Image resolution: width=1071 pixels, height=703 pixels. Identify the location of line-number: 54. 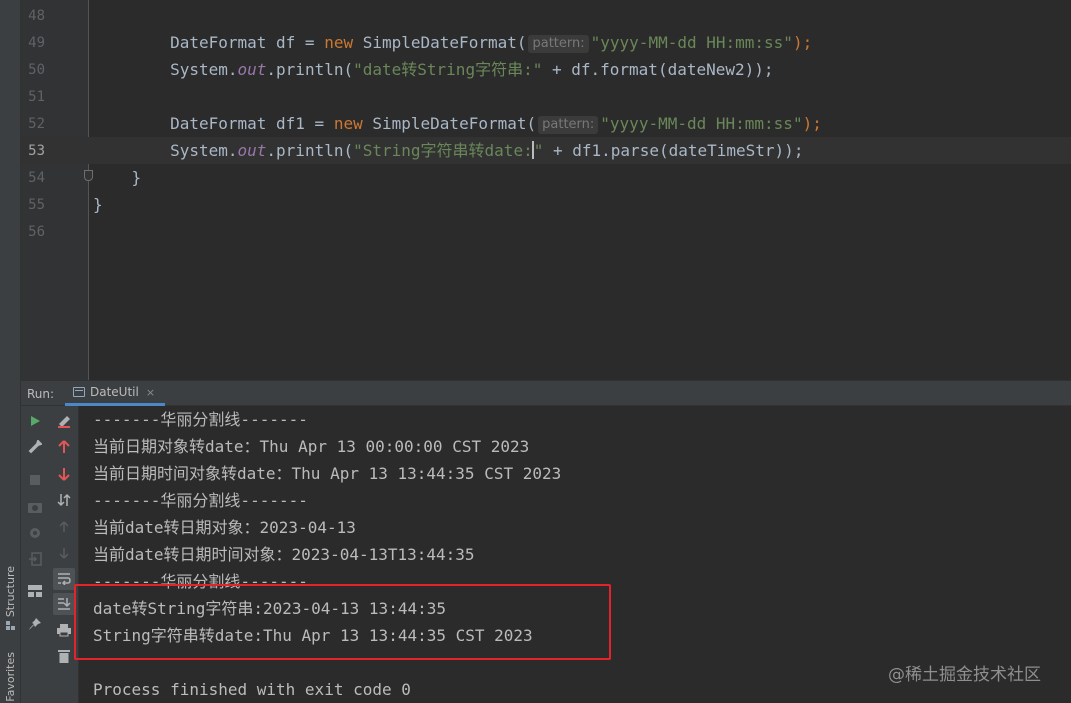
(36, 178).